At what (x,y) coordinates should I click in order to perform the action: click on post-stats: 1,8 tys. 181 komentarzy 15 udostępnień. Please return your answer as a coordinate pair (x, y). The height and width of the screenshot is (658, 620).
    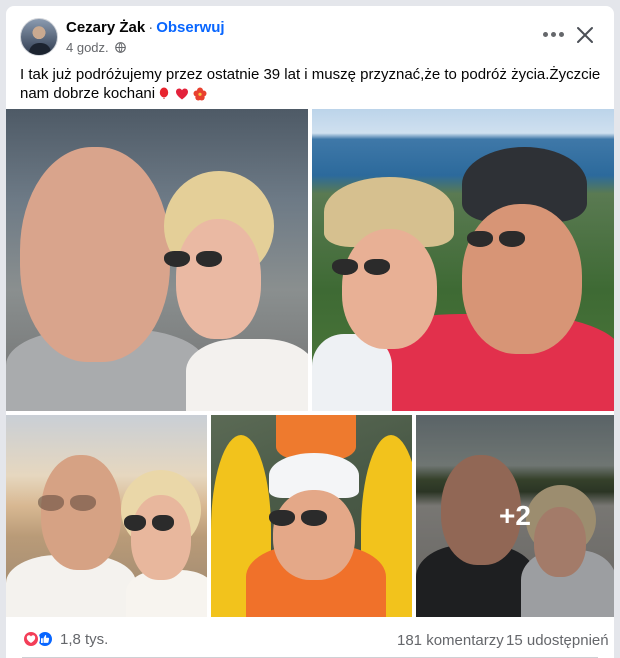
    Looking at the image, I should click on (310, 637).